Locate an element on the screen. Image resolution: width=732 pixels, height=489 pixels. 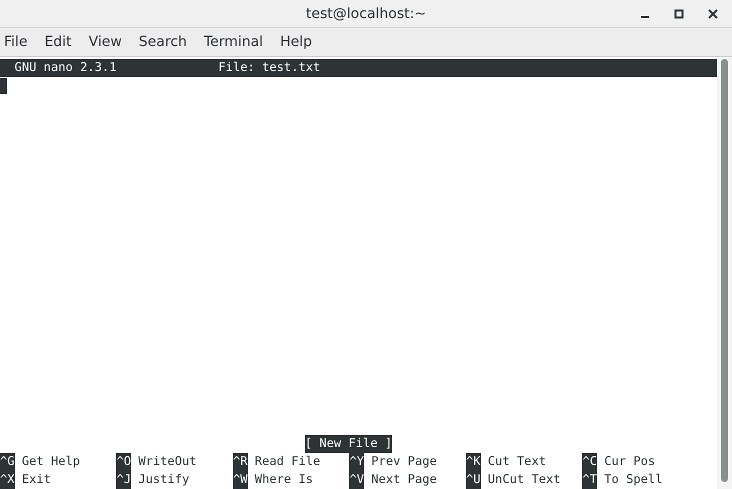
shortcut-label: Next Page is located at coordinates (404, 479).